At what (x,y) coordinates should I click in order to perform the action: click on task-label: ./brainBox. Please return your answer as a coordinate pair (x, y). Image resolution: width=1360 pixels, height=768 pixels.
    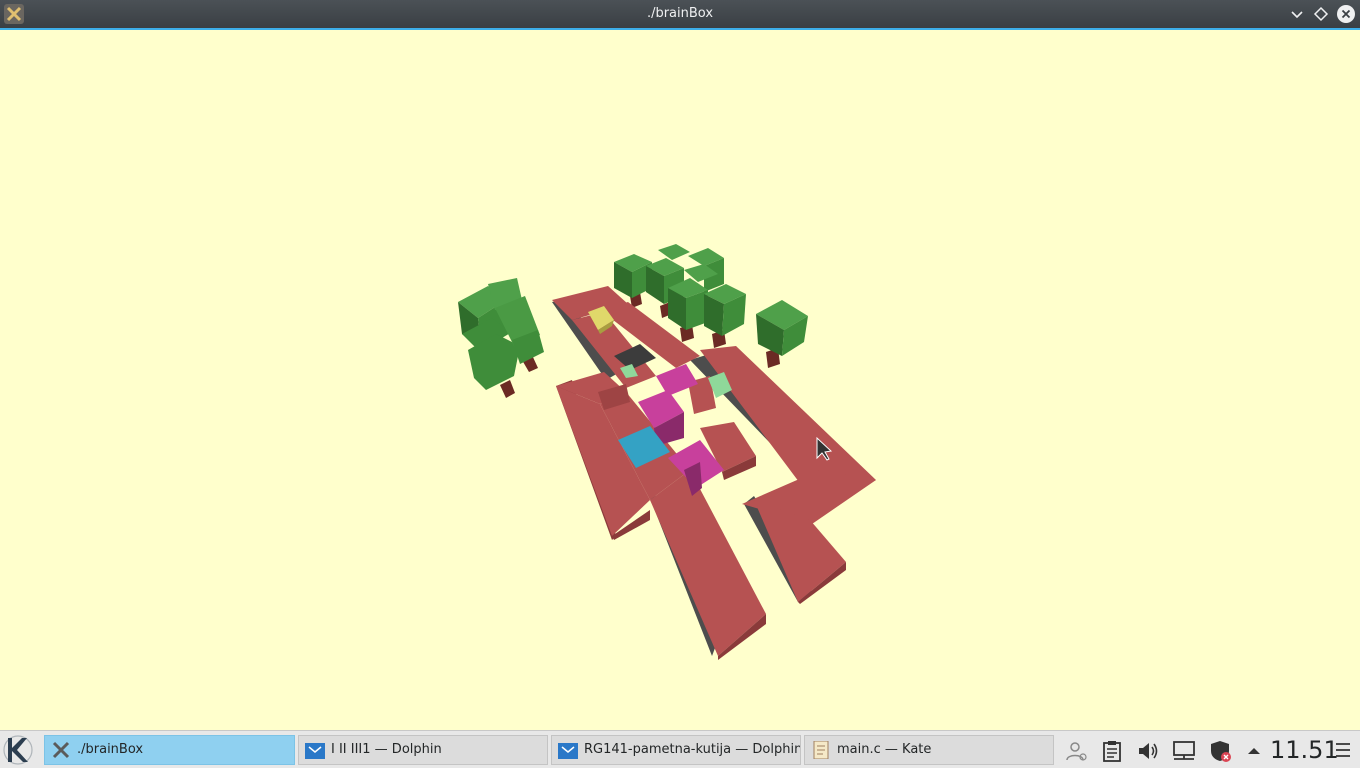
    Looking at the image, I should click on (110, 749).